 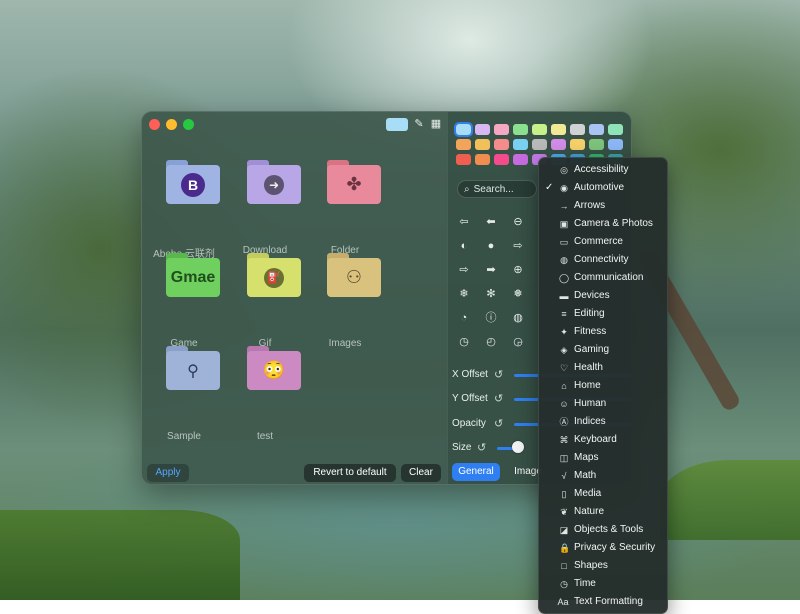 What do you see at coordinates (464, 246) in the screenshot?
I see `arrow-left-circle-outline-icon: ◐` at bounding box center [464, 246].